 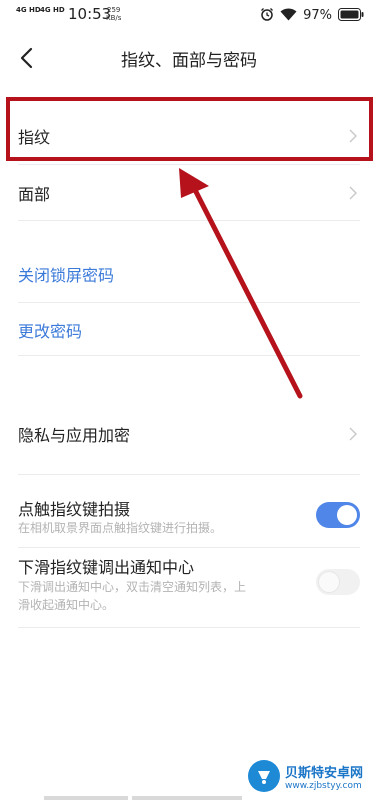 I want to click on annotation-arrow, so click(x=241, y=283).